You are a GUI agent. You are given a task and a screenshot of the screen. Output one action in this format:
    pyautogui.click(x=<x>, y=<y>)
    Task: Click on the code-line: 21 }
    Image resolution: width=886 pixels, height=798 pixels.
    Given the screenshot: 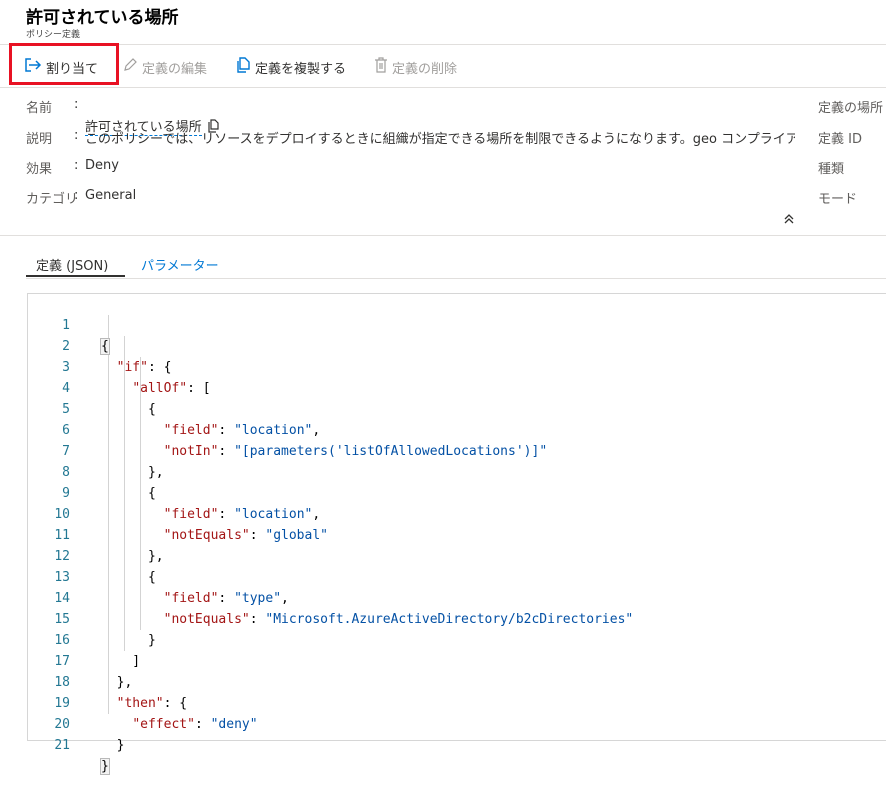 What is the action you would take?
    pyautogui.click(x=457, y=744)
    